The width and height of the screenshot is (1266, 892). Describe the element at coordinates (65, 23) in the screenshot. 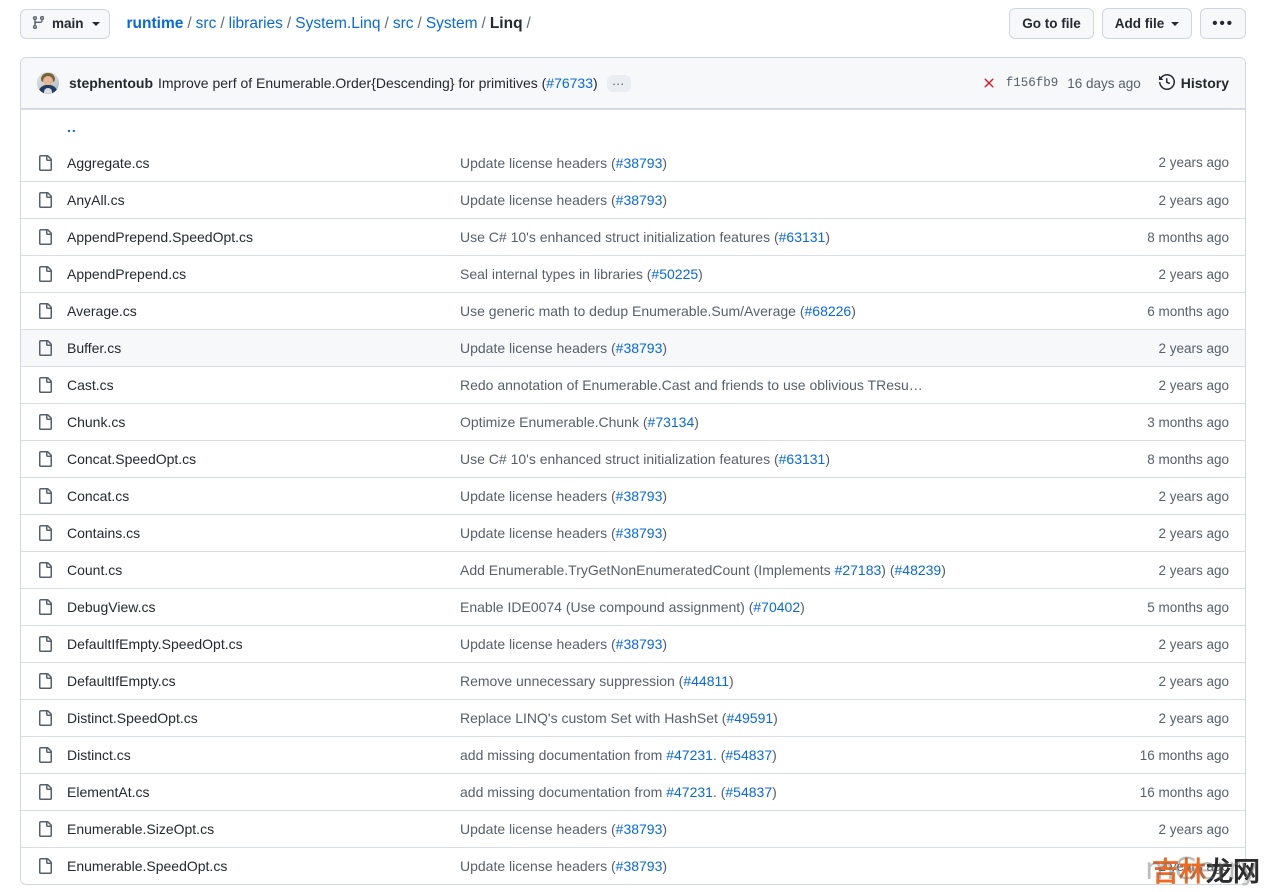

I see `branch-selector-button: main` at that location.